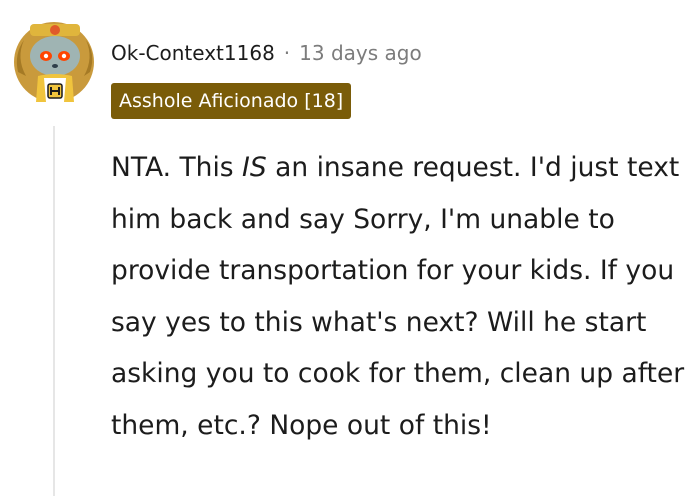 Image resolution: width=700 pixels, height=496 pixels. What do you see at coordinates (231, 101) in the screenshot?
I see `user-flair-badge: Asshole Aficionado [18]` at bounding box center [231, 101].